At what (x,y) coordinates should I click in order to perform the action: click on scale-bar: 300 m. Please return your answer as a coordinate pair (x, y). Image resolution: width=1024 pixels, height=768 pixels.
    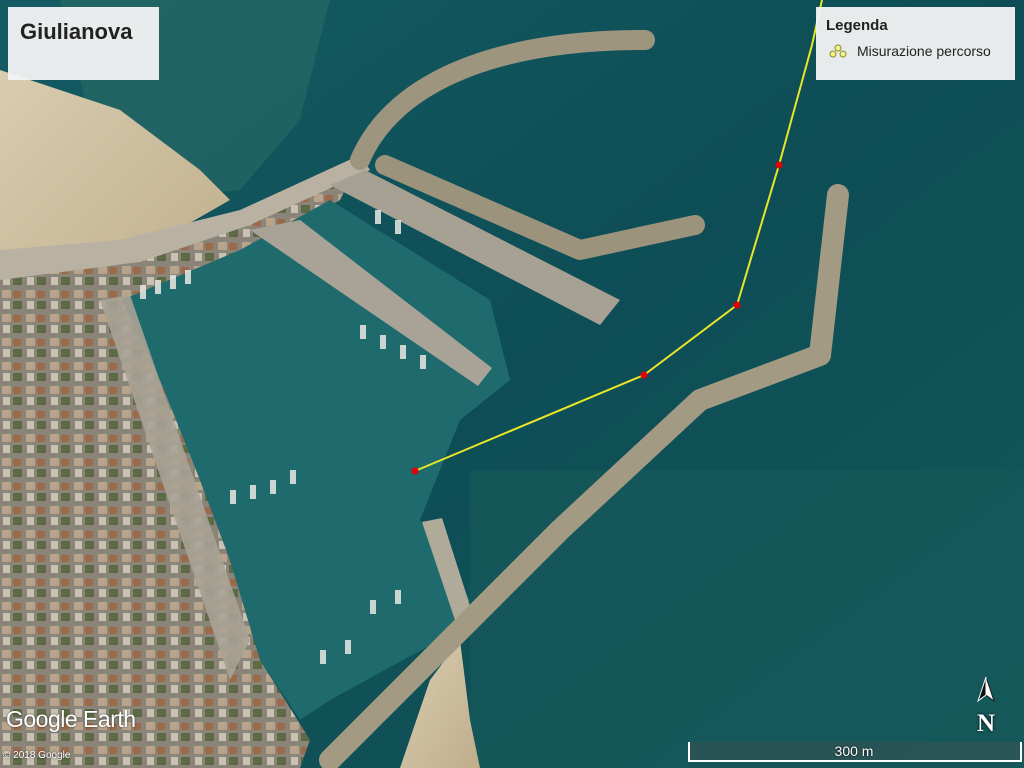
    Looking at the image, I should click on (855, 752).